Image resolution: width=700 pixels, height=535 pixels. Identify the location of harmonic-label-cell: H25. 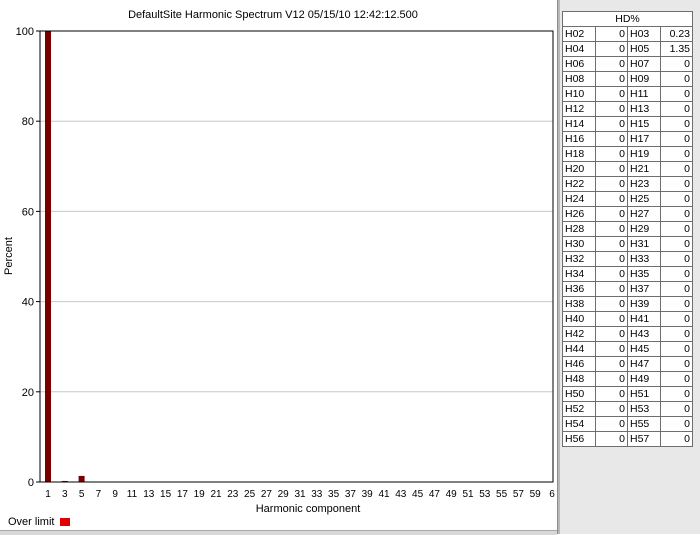
(644, 199).